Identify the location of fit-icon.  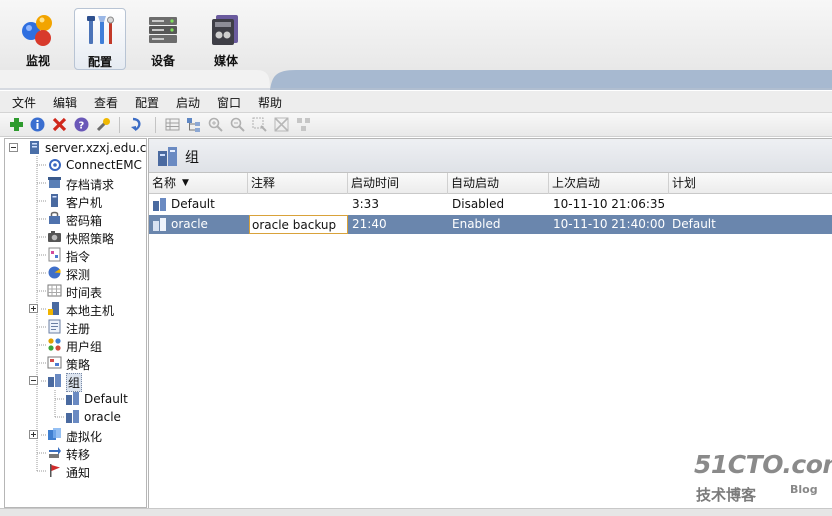
(281, 124).